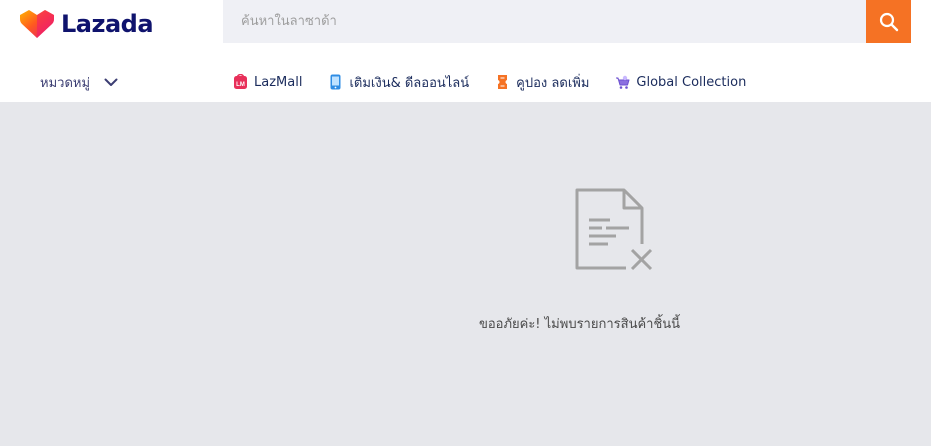  Describe the element at coordinates (614, 232) in the screenshot. I see `no-results-document-icon` at that location.